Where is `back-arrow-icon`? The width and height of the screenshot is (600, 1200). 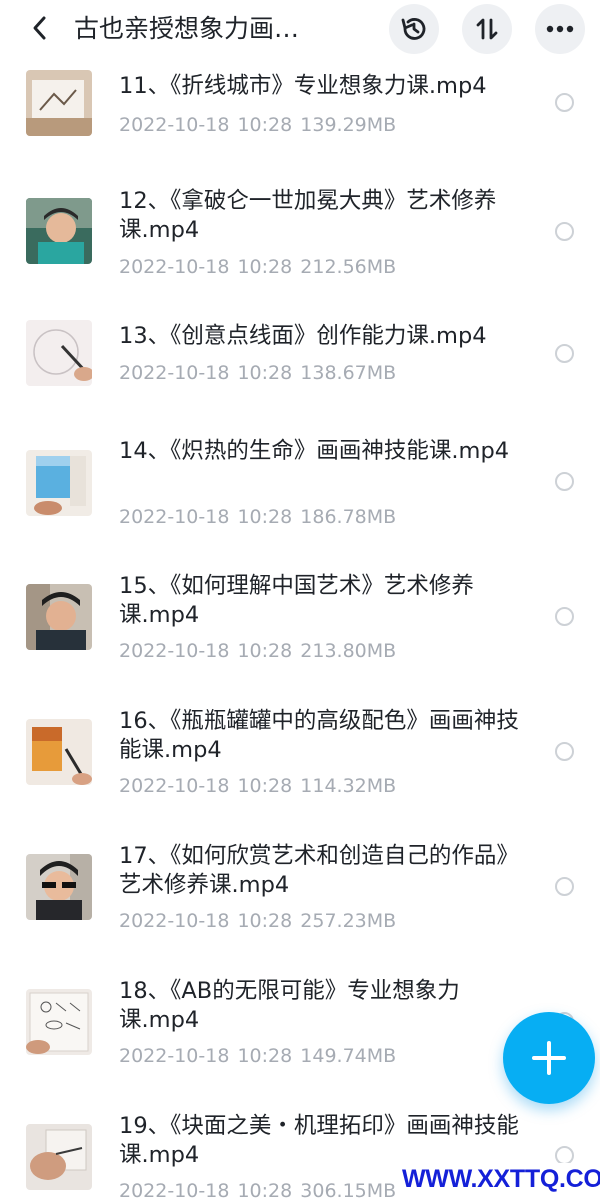 back-arrow-icon is located at coordinates (39, 28).